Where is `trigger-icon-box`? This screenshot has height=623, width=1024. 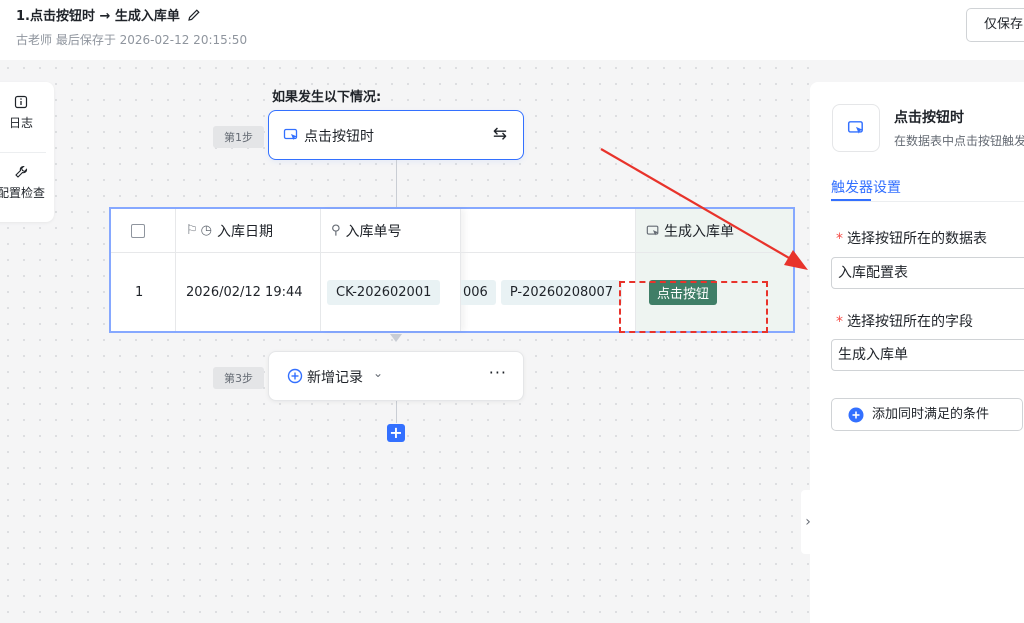 trigger-icon-box is located at coordinates (856, 128).